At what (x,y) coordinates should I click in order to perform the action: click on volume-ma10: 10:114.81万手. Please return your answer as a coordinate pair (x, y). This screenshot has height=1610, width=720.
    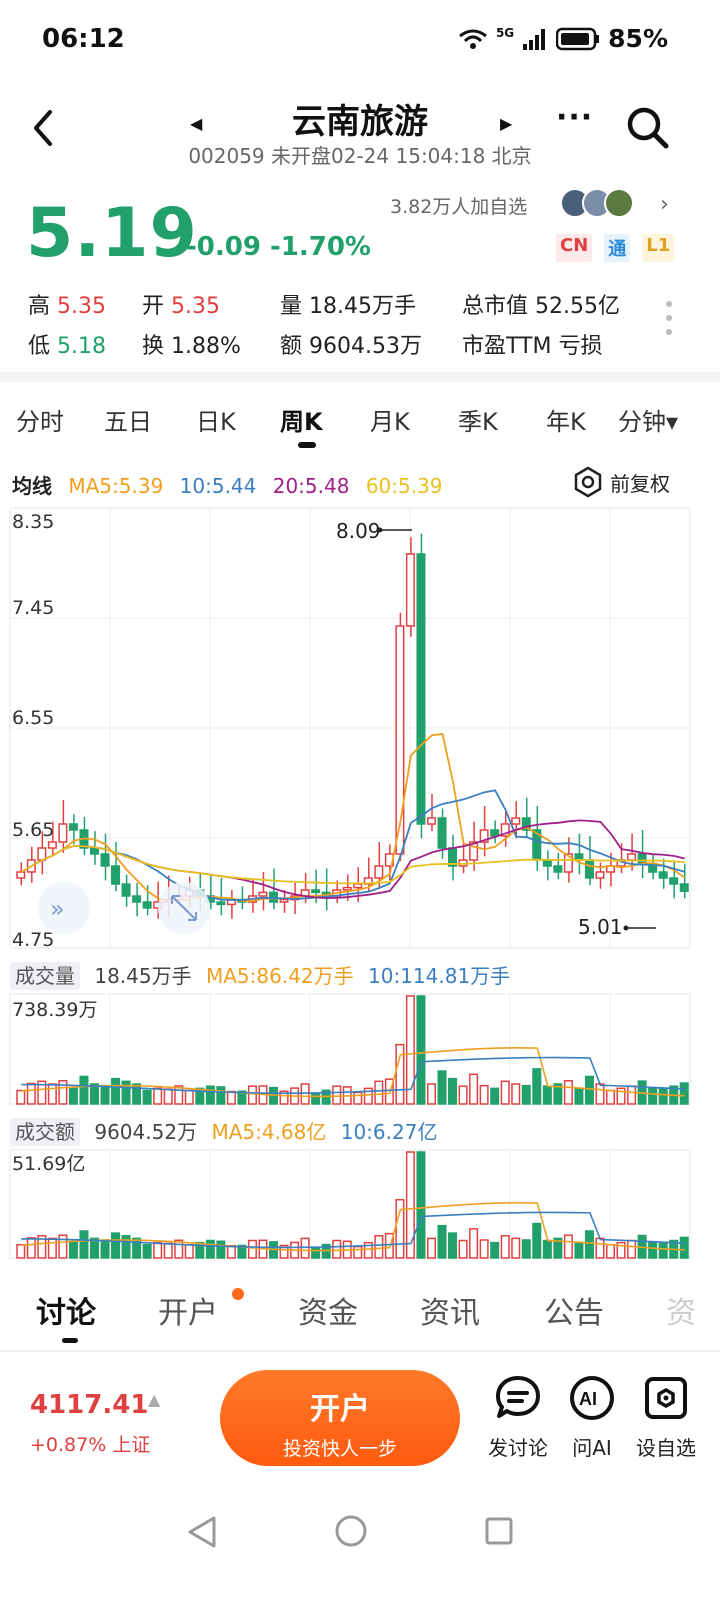
    Looking at the image, I should click on (439, 976).